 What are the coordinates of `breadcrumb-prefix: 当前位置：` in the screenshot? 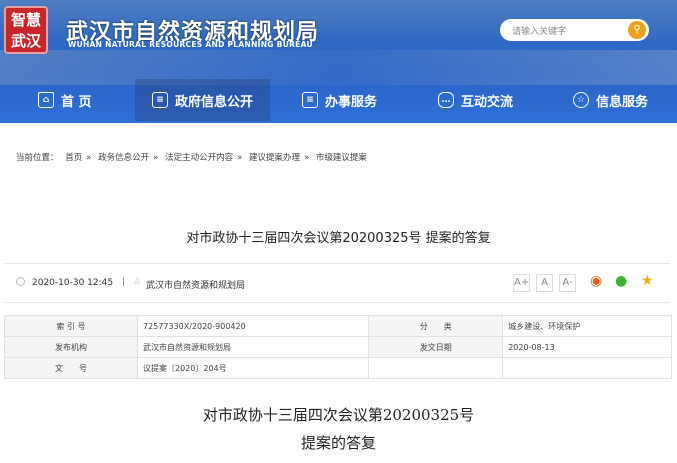 It's located at (37, 158).